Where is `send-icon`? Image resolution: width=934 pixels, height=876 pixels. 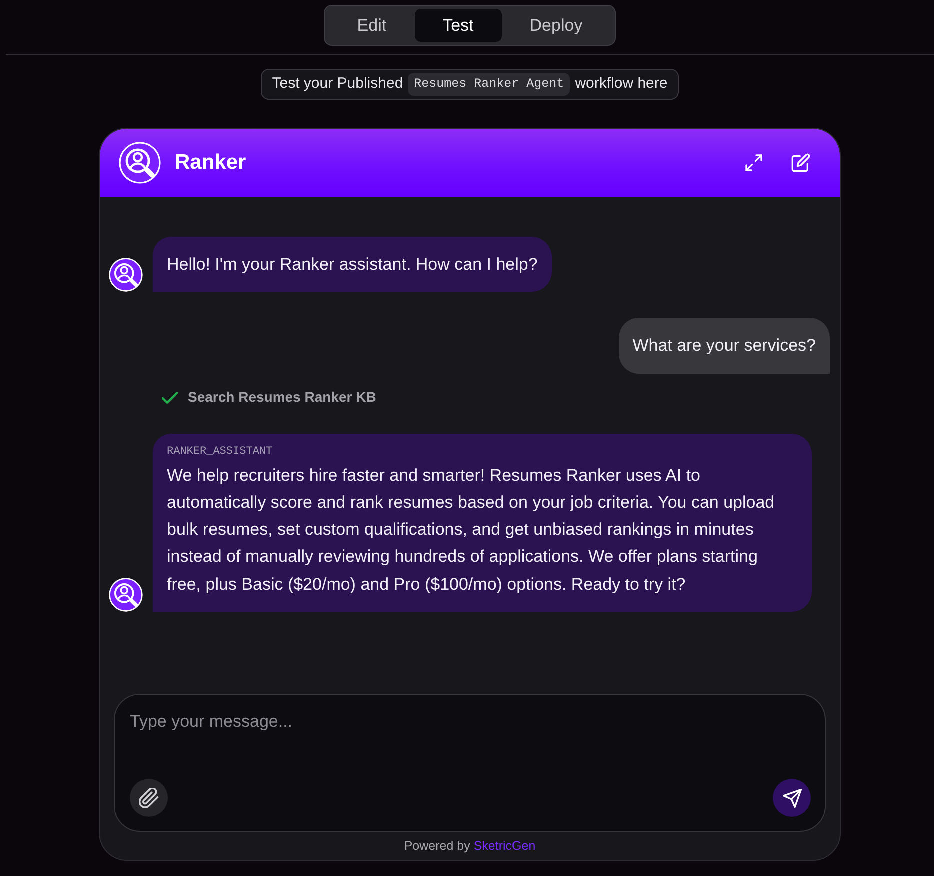 send-icon is located at coordinates (792, 798).